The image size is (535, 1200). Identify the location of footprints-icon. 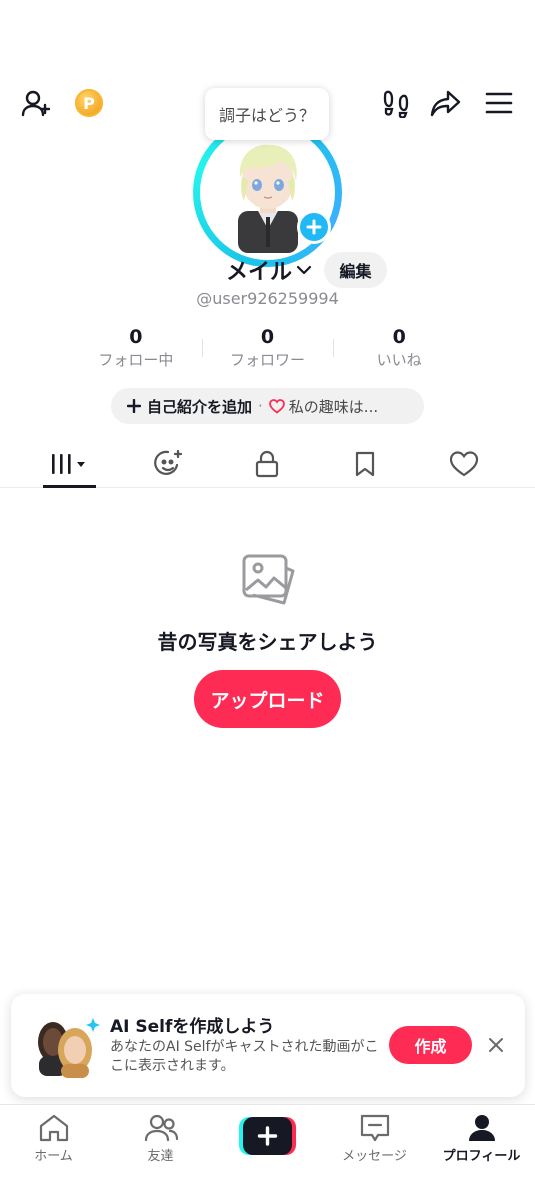
(396, 104).